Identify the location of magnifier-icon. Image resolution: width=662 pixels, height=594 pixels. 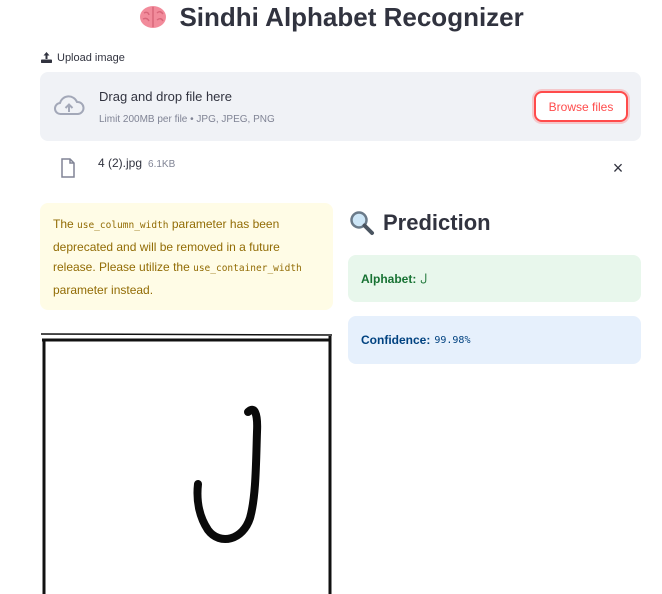
(362, 223).